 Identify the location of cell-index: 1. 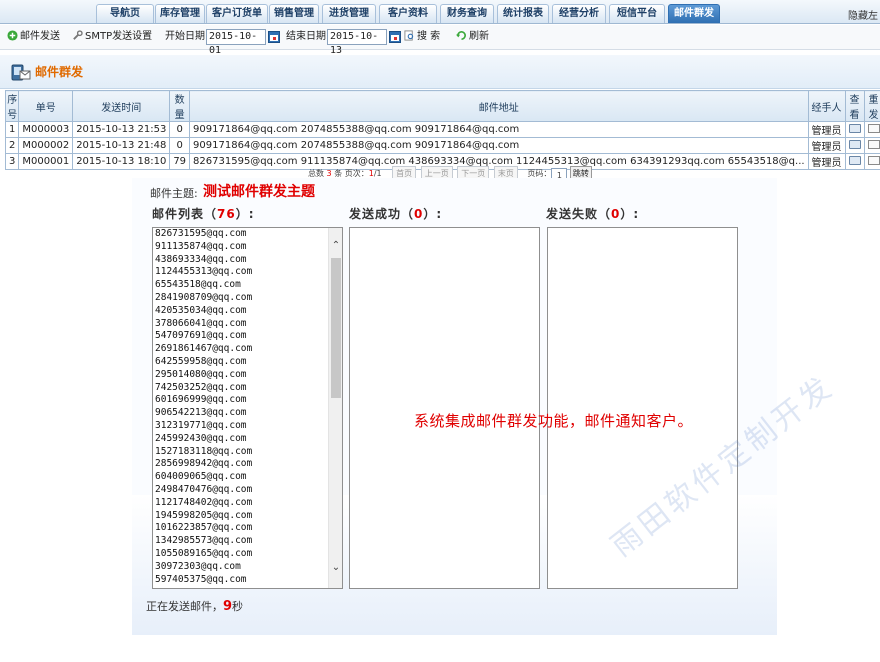
(12, 129).